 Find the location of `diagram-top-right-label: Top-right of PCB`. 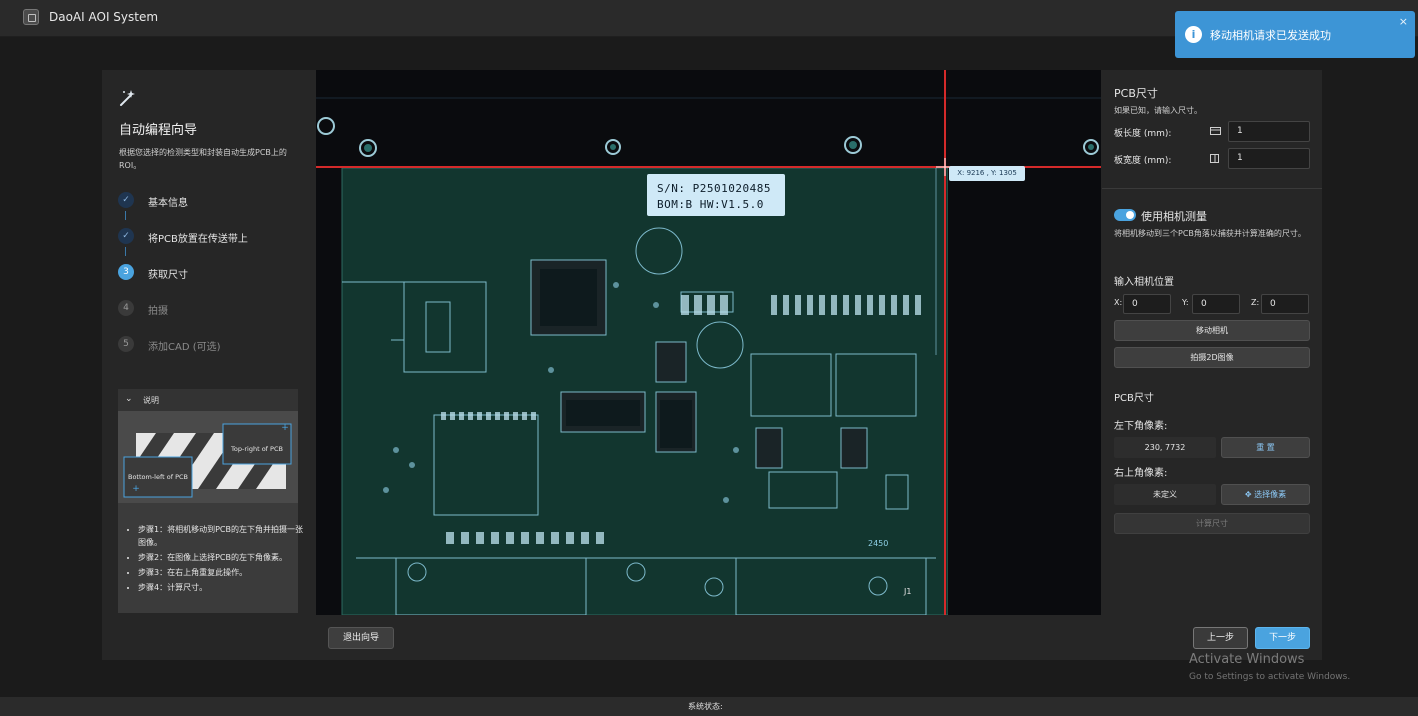

diagram-top-right-label: Top-right of PCB is located at coordinates (256, 449).